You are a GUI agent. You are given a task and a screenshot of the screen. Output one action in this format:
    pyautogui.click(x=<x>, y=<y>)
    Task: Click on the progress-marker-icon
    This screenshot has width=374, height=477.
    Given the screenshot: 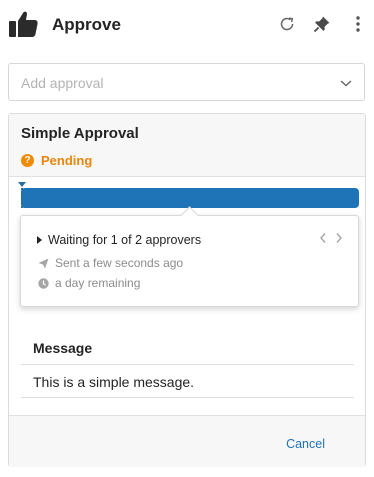 What is the action you would take?
    pyautogui.click(x=22, y=184)
    